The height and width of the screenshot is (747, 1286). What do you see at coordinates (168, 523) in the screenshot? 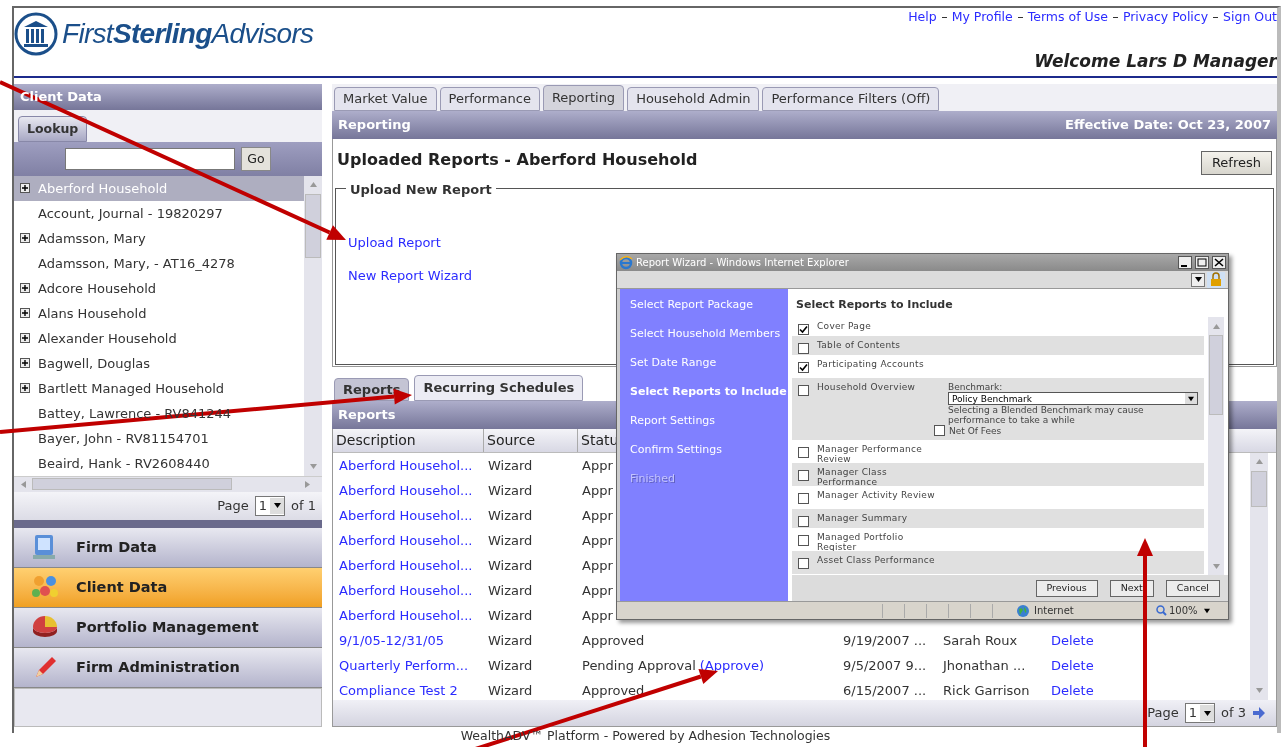
I see `splitter-handle` at bounding box center [168, 523].